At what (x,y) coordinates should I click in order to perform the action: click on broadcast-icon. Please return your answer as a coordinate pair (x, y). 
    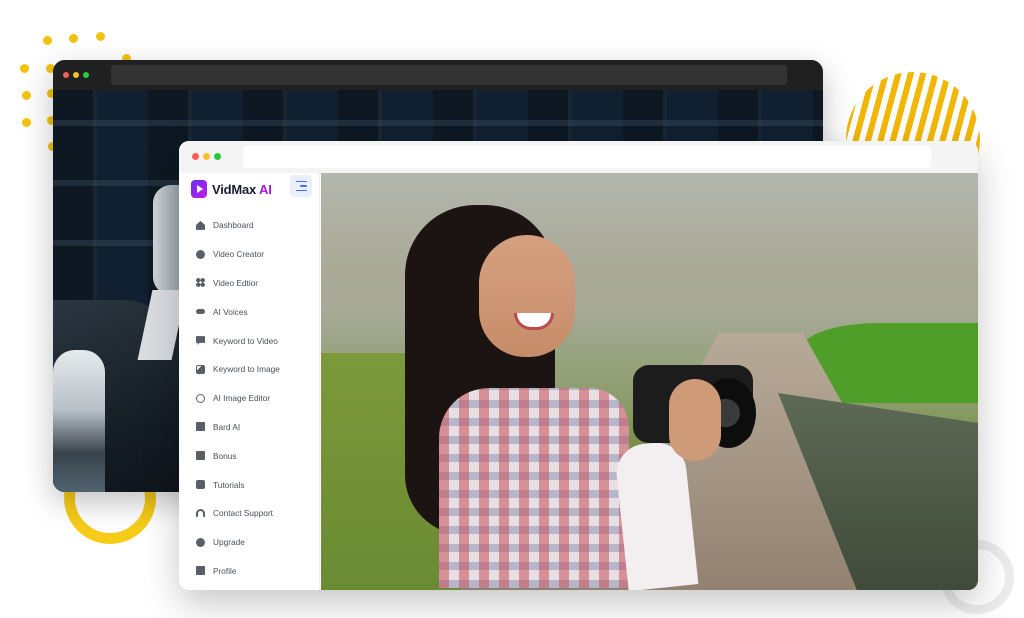
    Looking at the image, I should click on (200, 398).